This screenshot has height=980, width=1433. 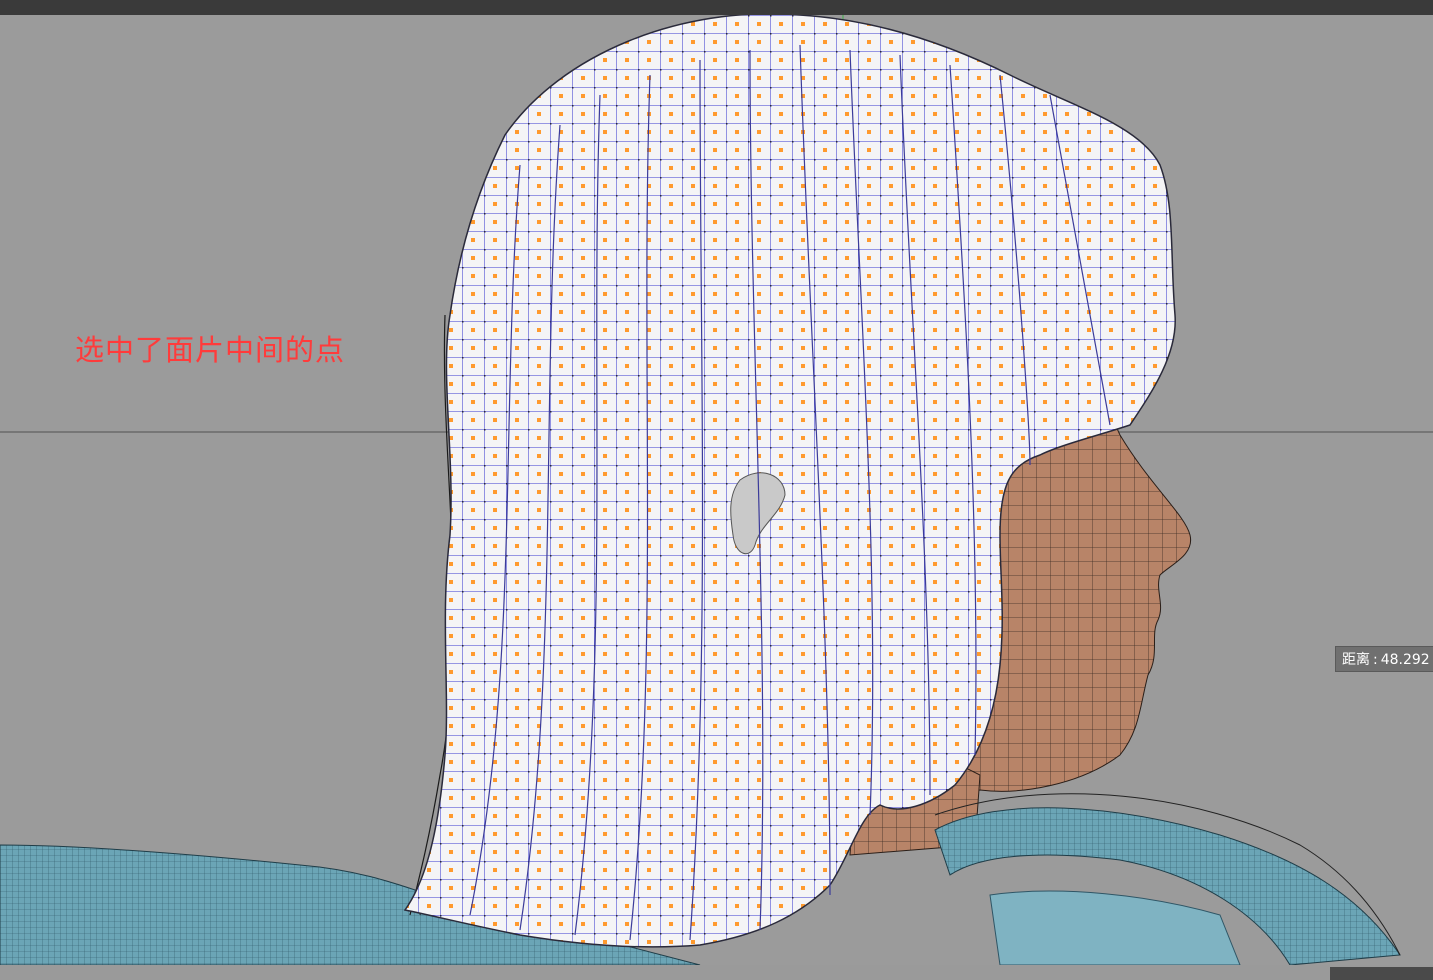 What do you see at coordinates (1381, 973) in the screenshot?
I see `status-strip` at bounding box center [1381, 973].